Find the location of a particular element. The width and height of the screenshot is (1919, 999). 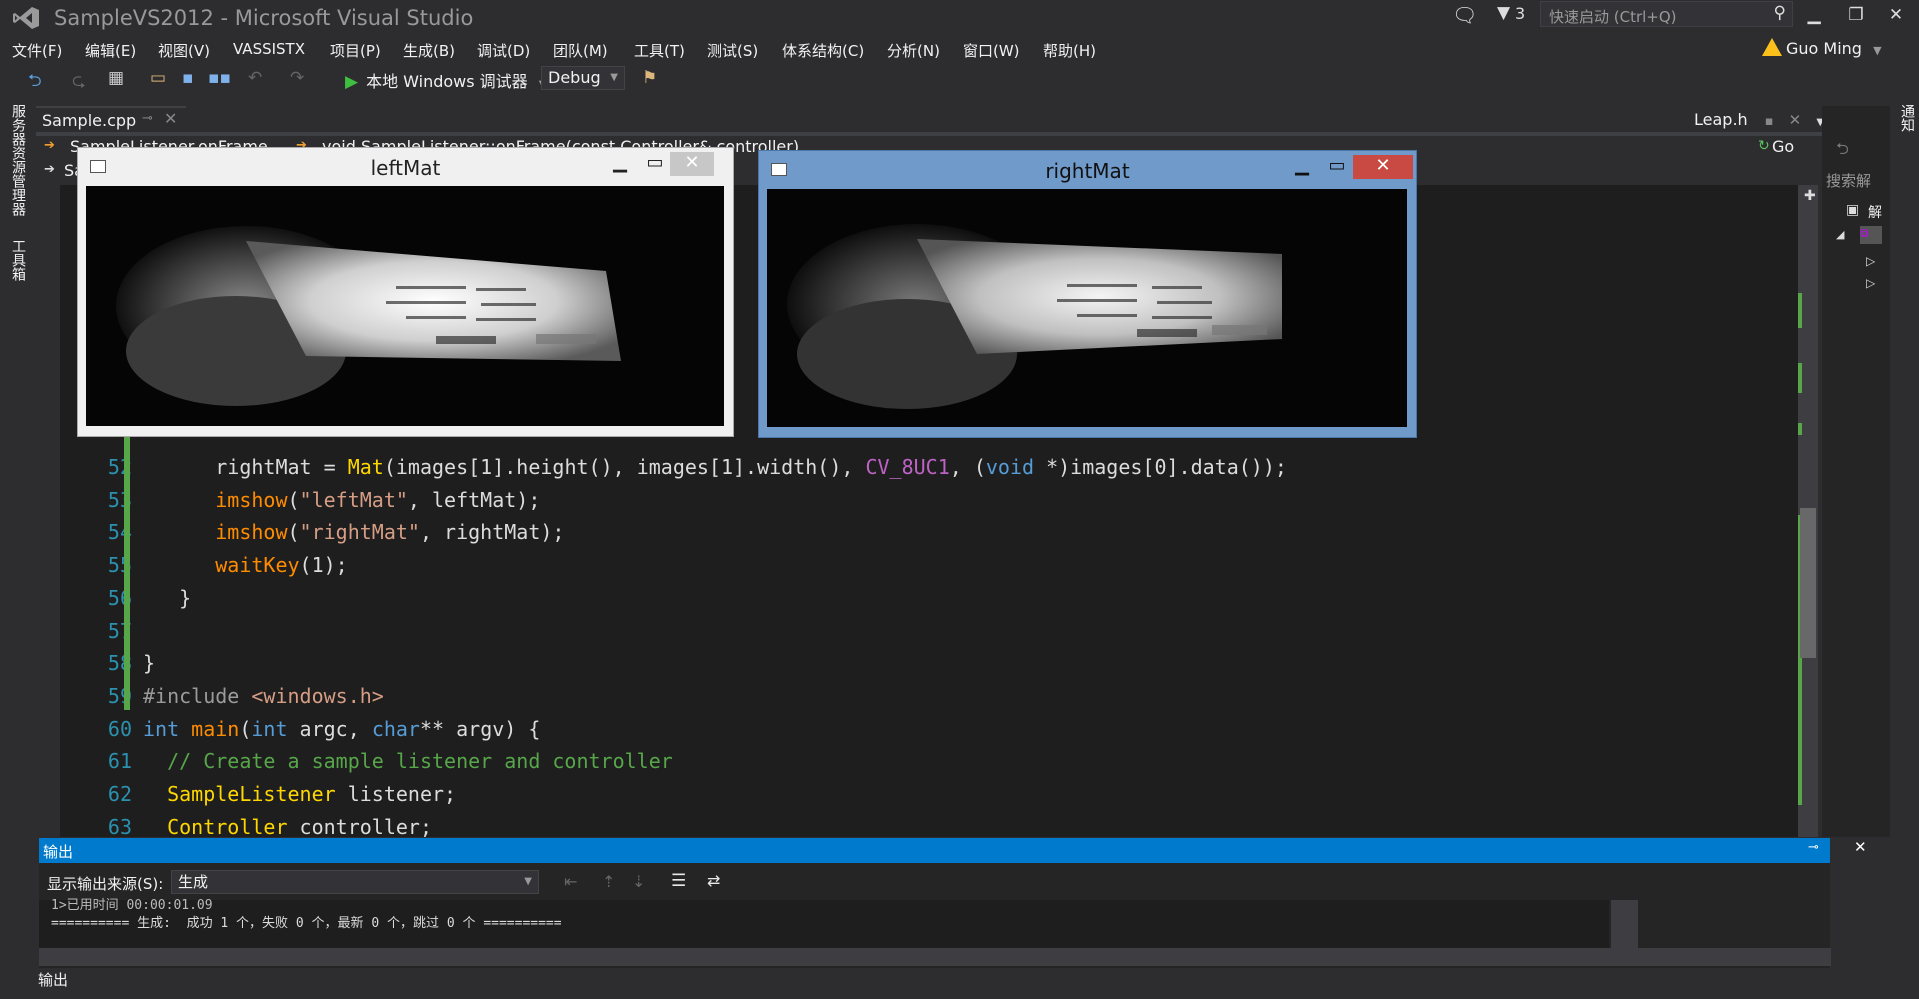

save-icon: ▪ is located at coordinates (188, 78).